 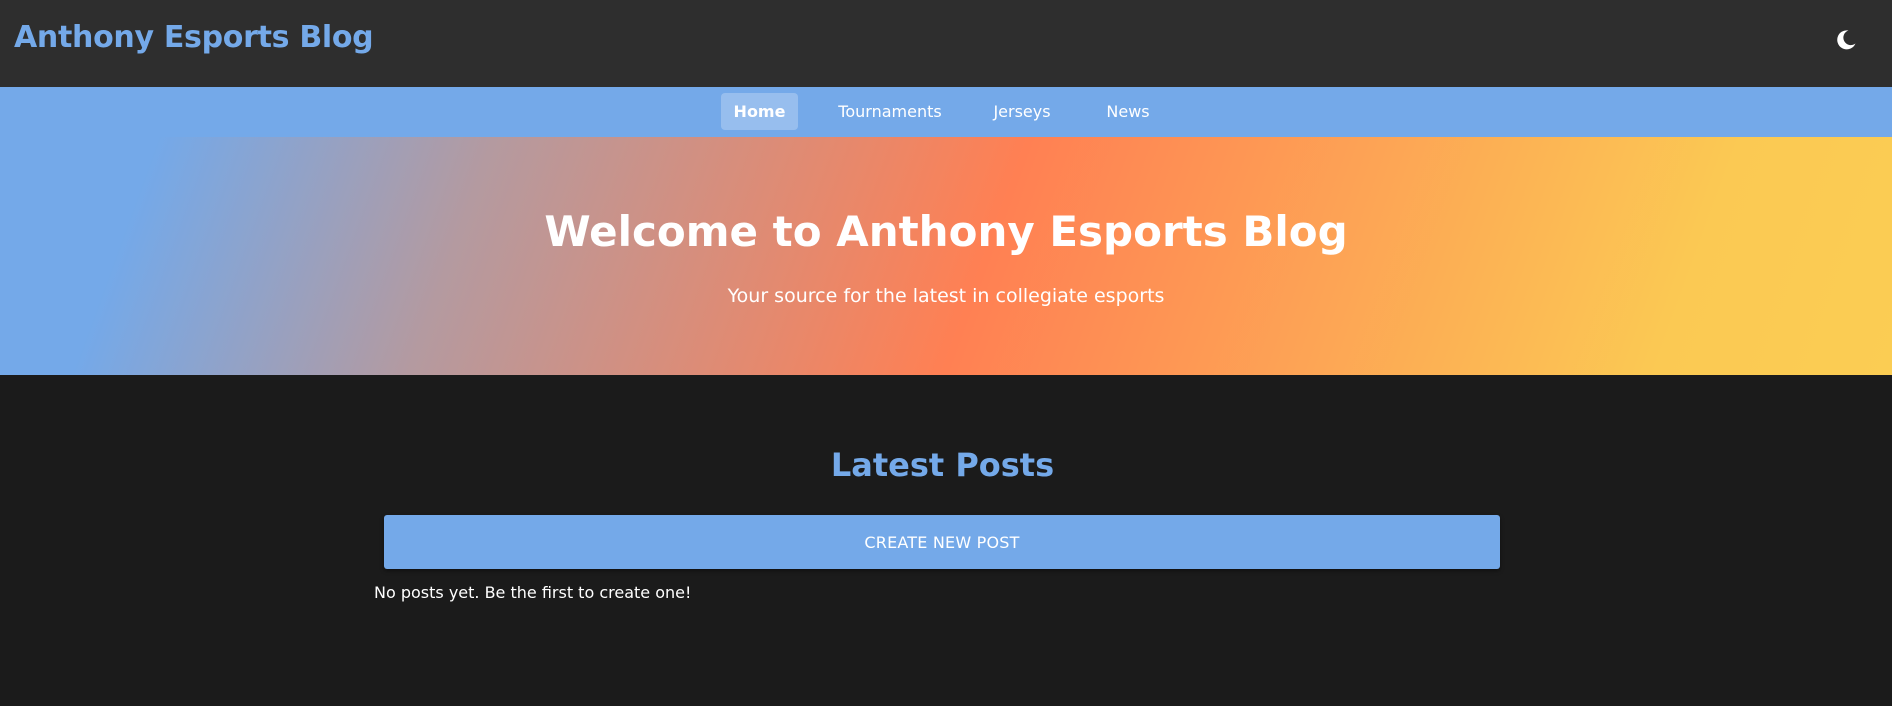 I want to click on nav-item-news: News, so click(x=1128, y=111).